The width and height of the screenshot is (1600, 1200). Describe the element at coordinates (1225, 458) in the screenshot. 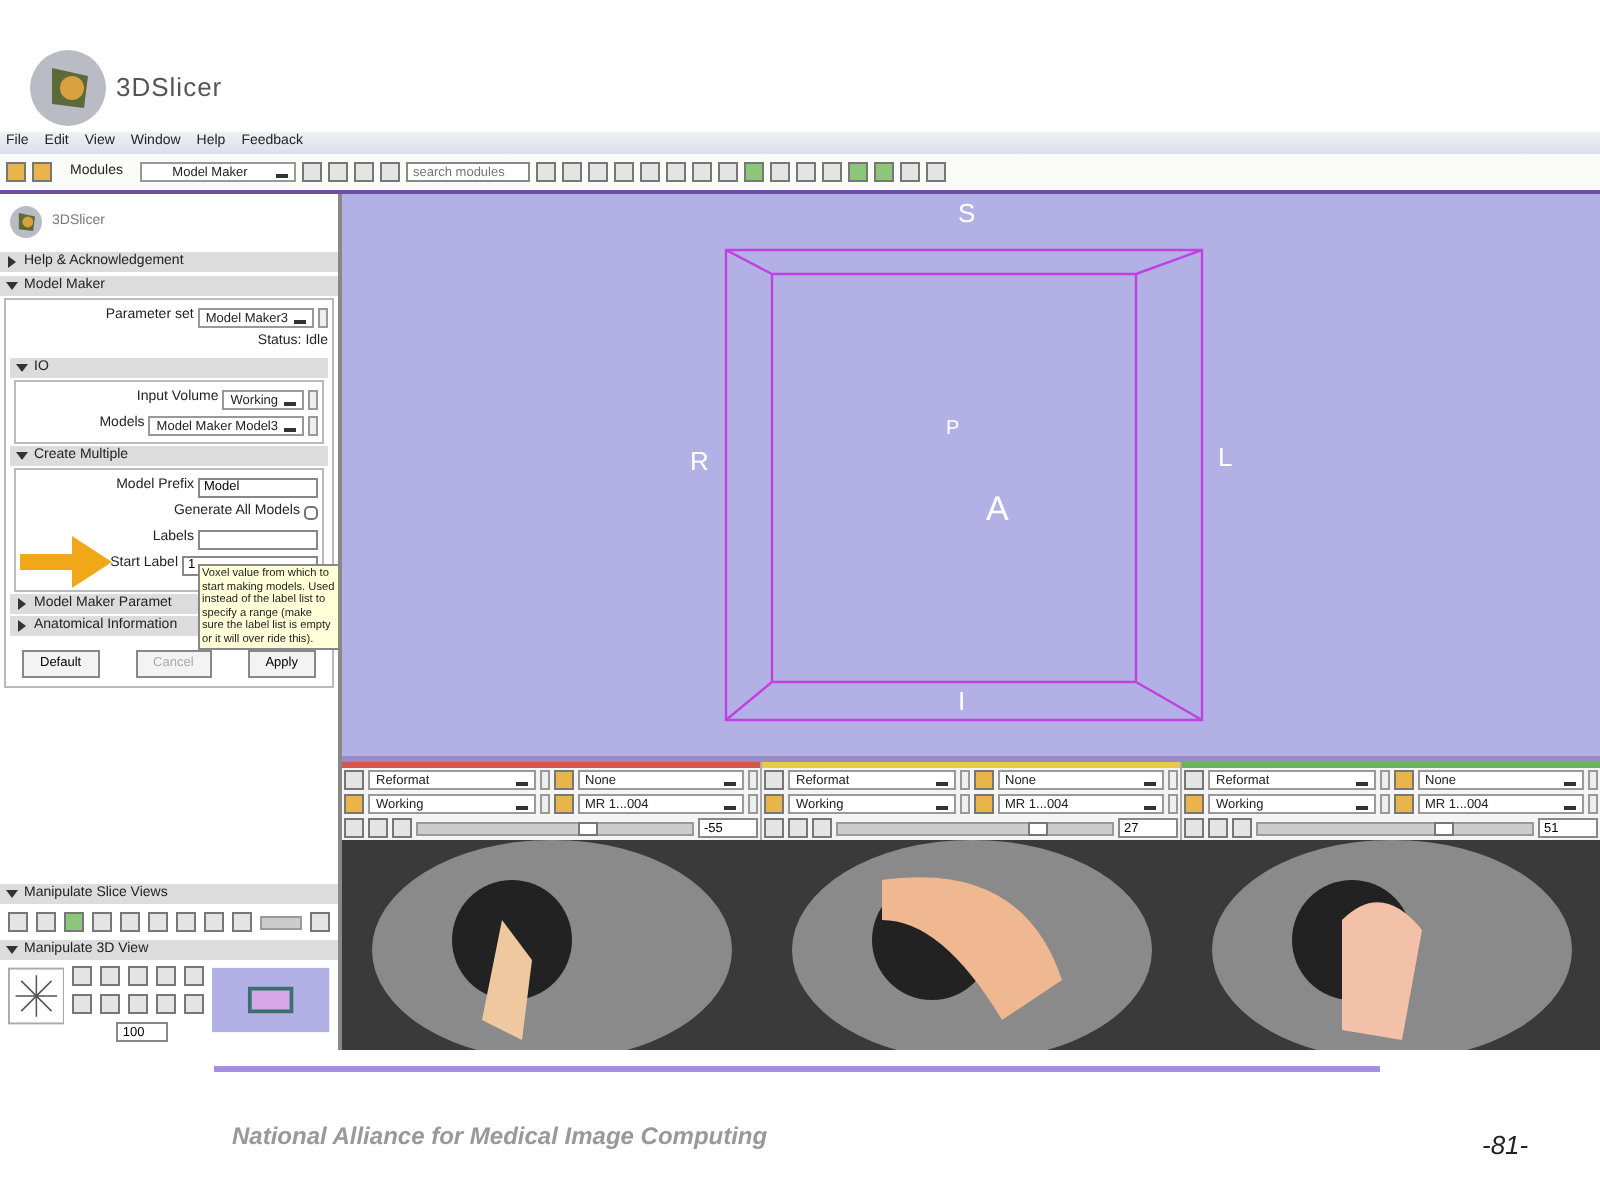

I see `axis-label: L` at that location.